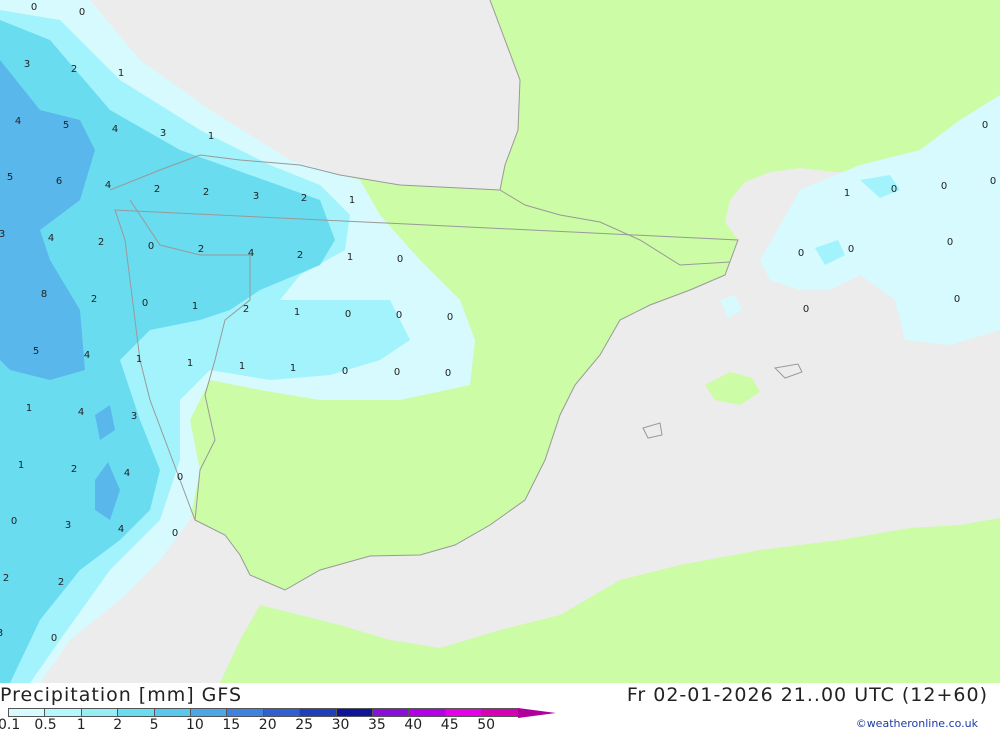  I want to click on legend-tick-label: 15, so click(231, 725).